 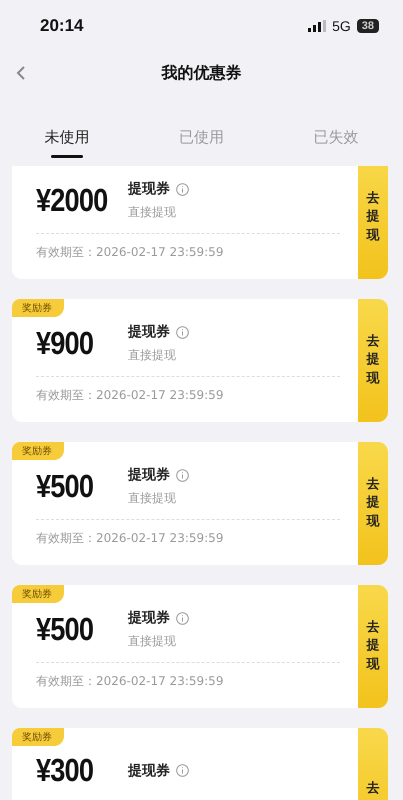 I want to click on withdraw-button: 去, so click(x=373, y=764).